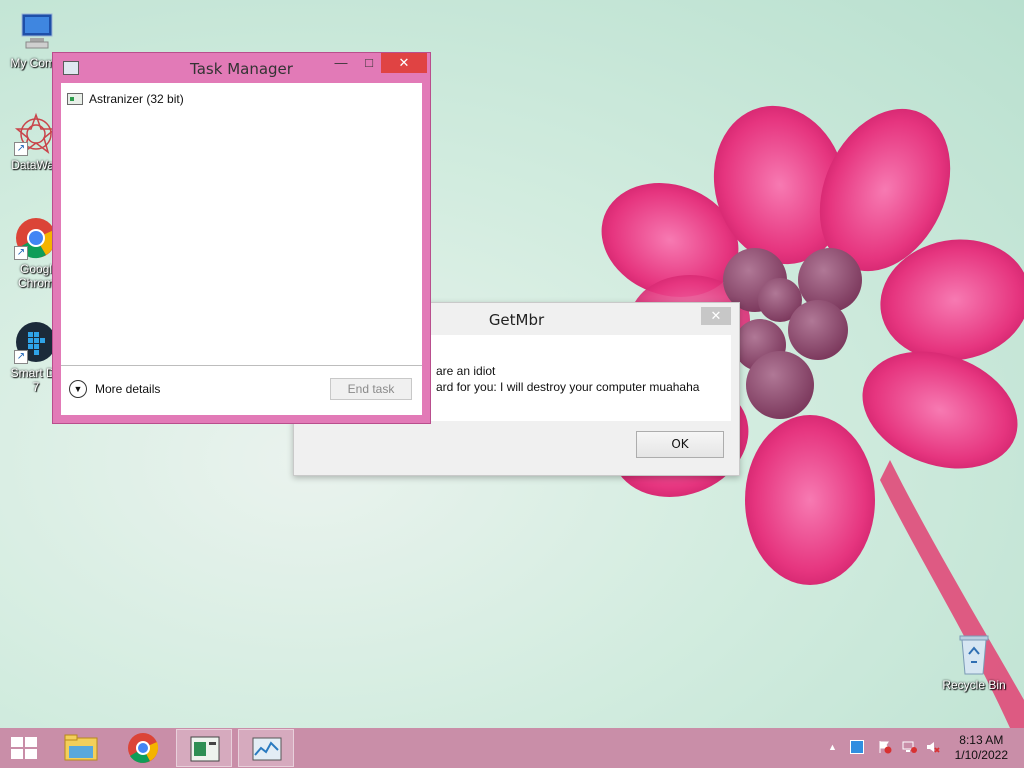 This screenshot has height=768, width=1024. Describe the element at coordinates (78, 389) in the screenshot. I see `chevron-down-icon: ▼` at that location.